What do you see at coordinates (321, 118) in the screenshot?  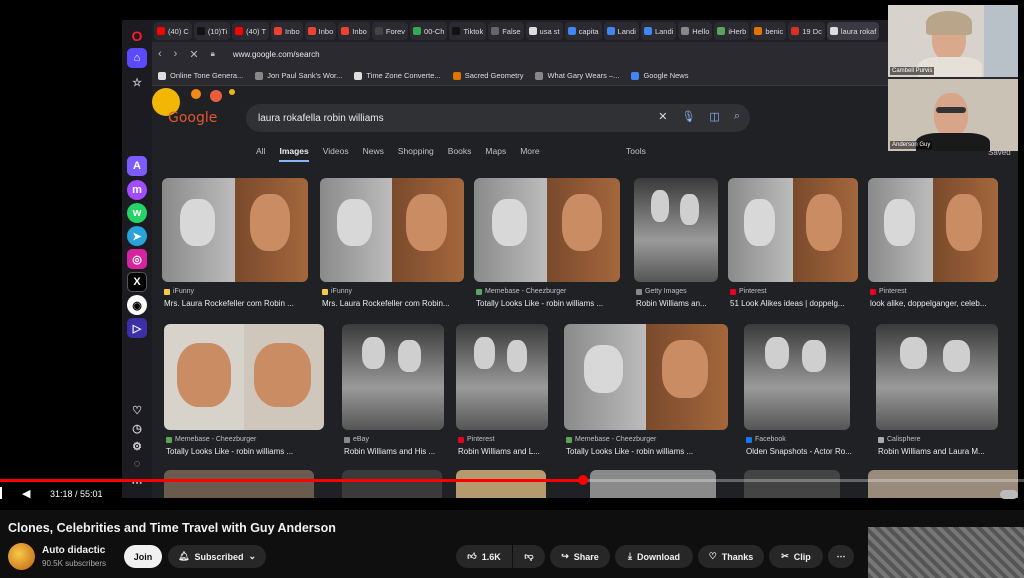 I see `search-query: laura rokafella robin williams` at bounding box center [321, 118].